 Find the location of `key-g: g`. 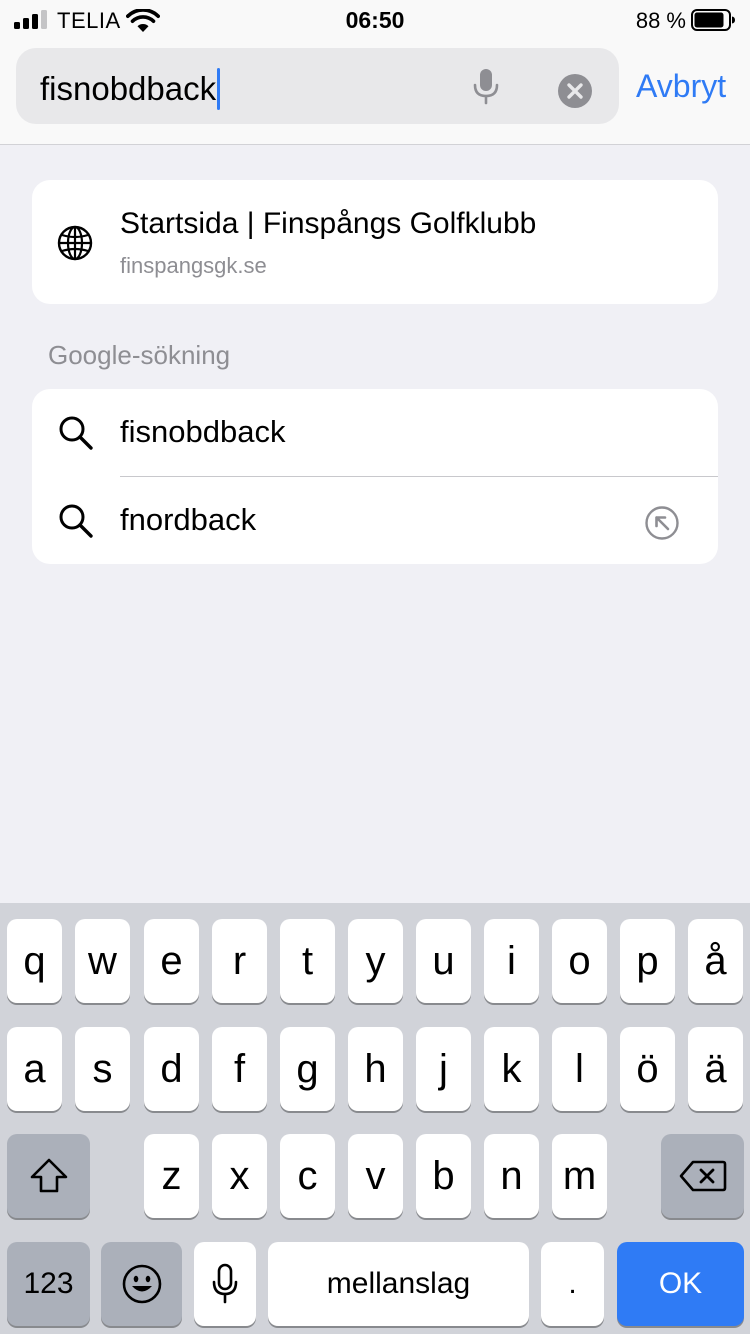

key-g: g is located at coordinates (307, 1069).